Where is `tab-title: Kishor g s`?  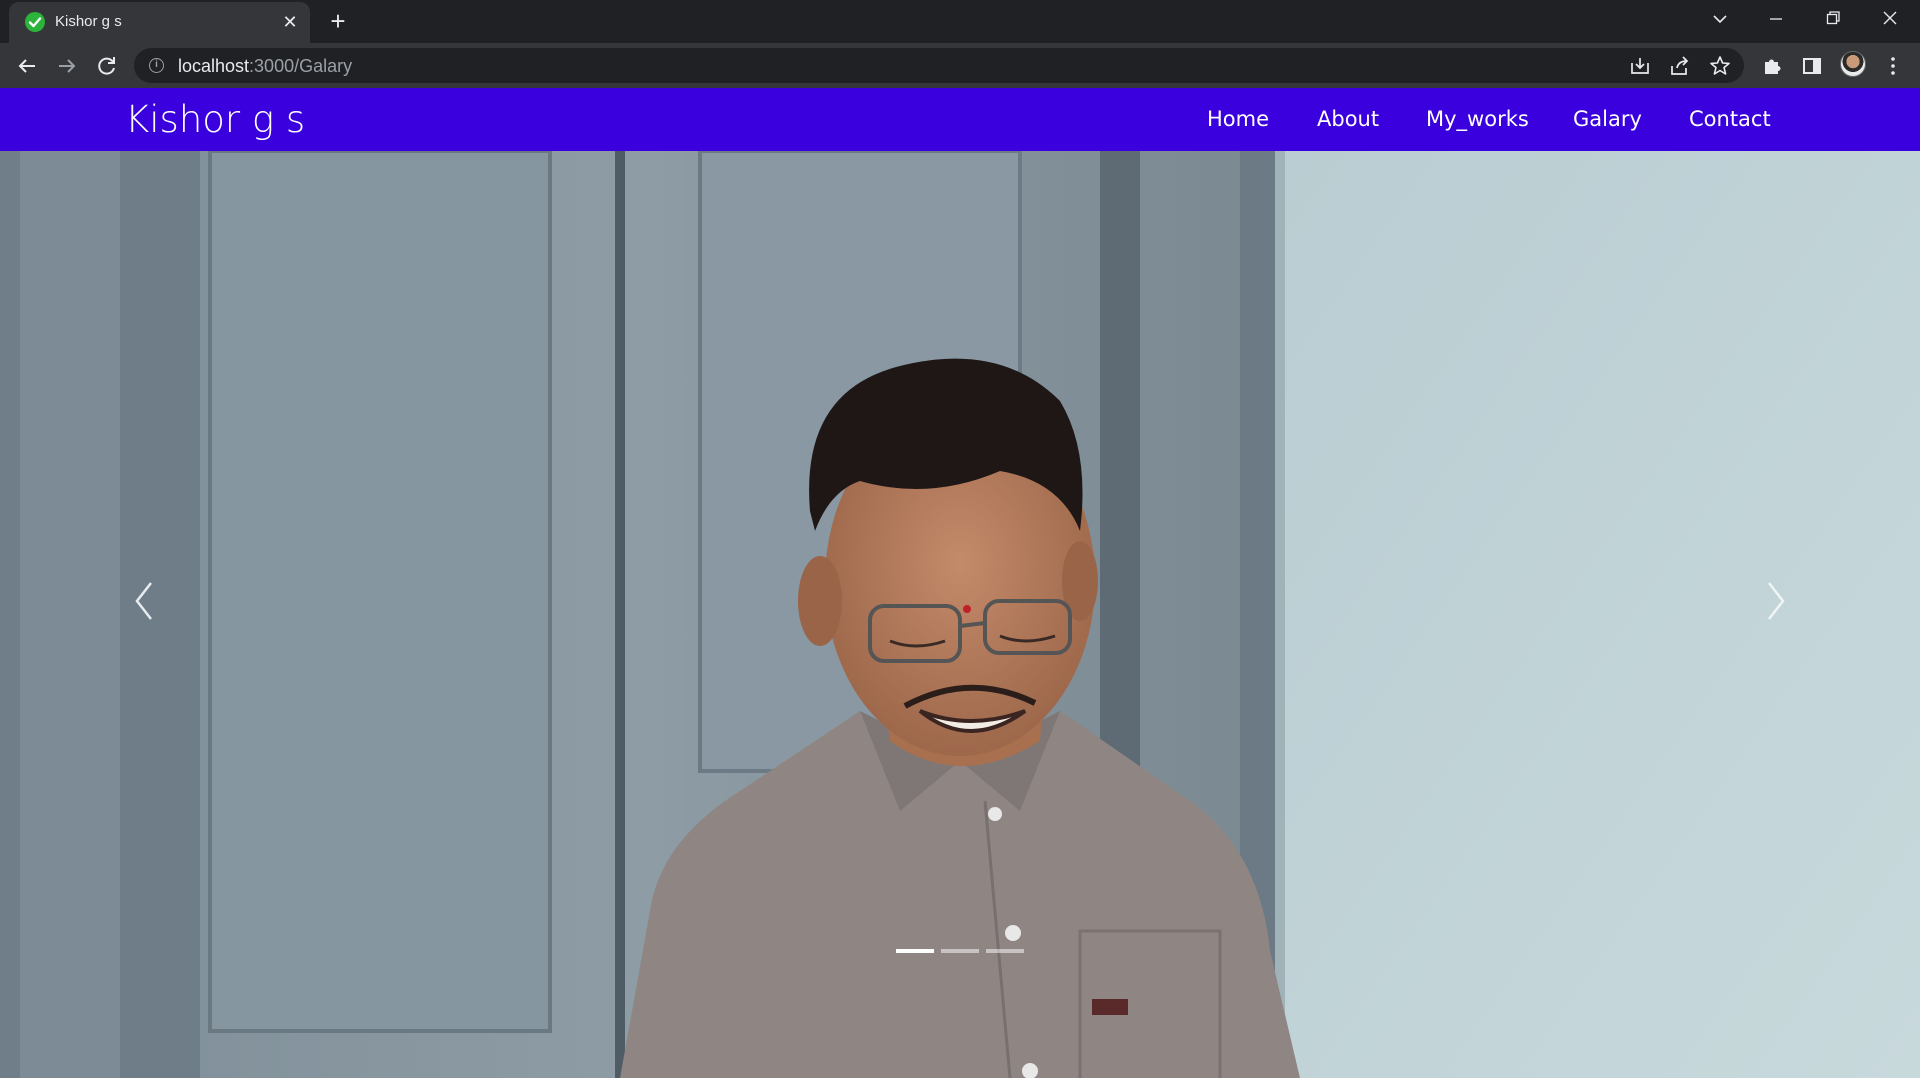 tab-title: Kishor g s is located at coordinates (88, 21).